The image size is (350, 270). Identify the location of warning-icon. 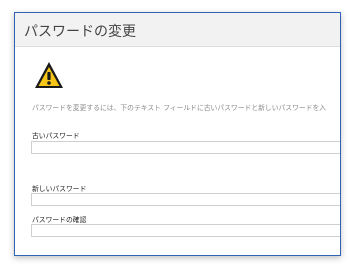
(49, 75).